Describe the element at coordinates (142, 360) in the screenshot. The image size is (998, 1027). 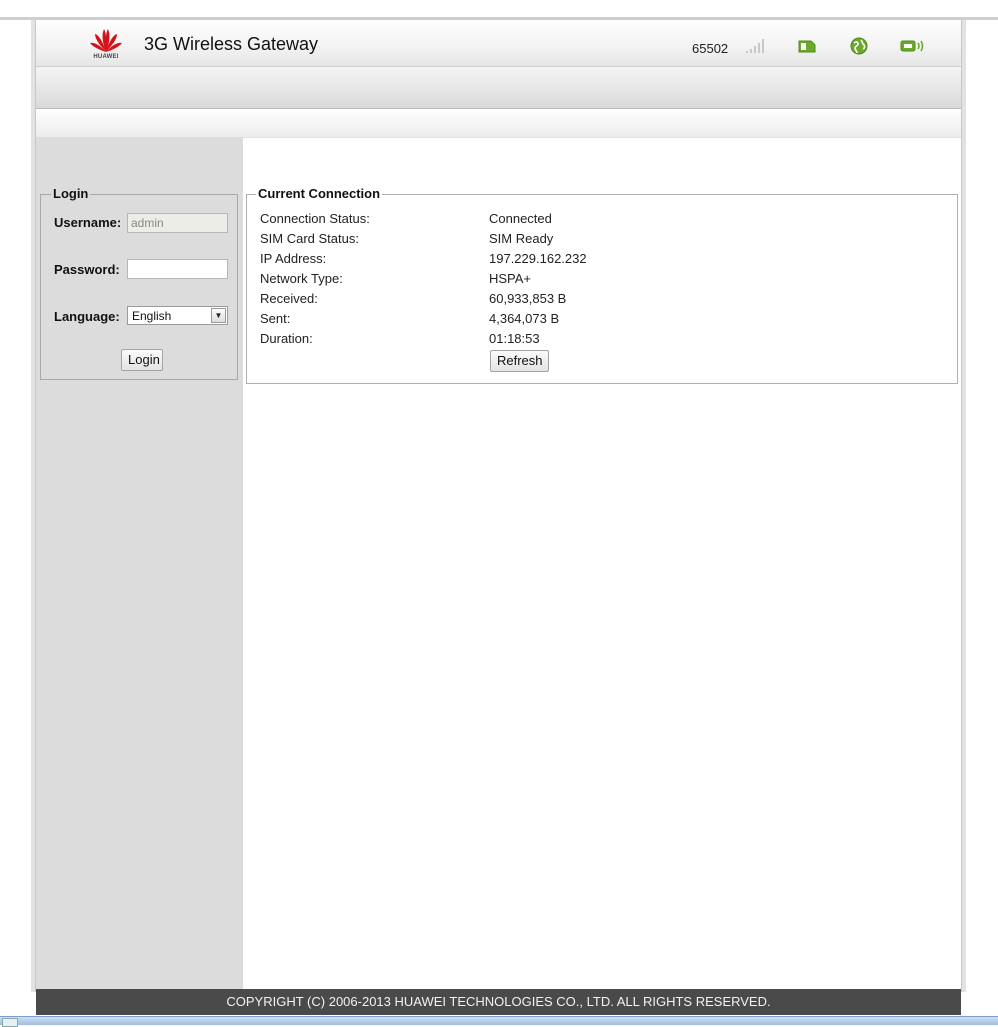
I see `login-button: Login` at that location.